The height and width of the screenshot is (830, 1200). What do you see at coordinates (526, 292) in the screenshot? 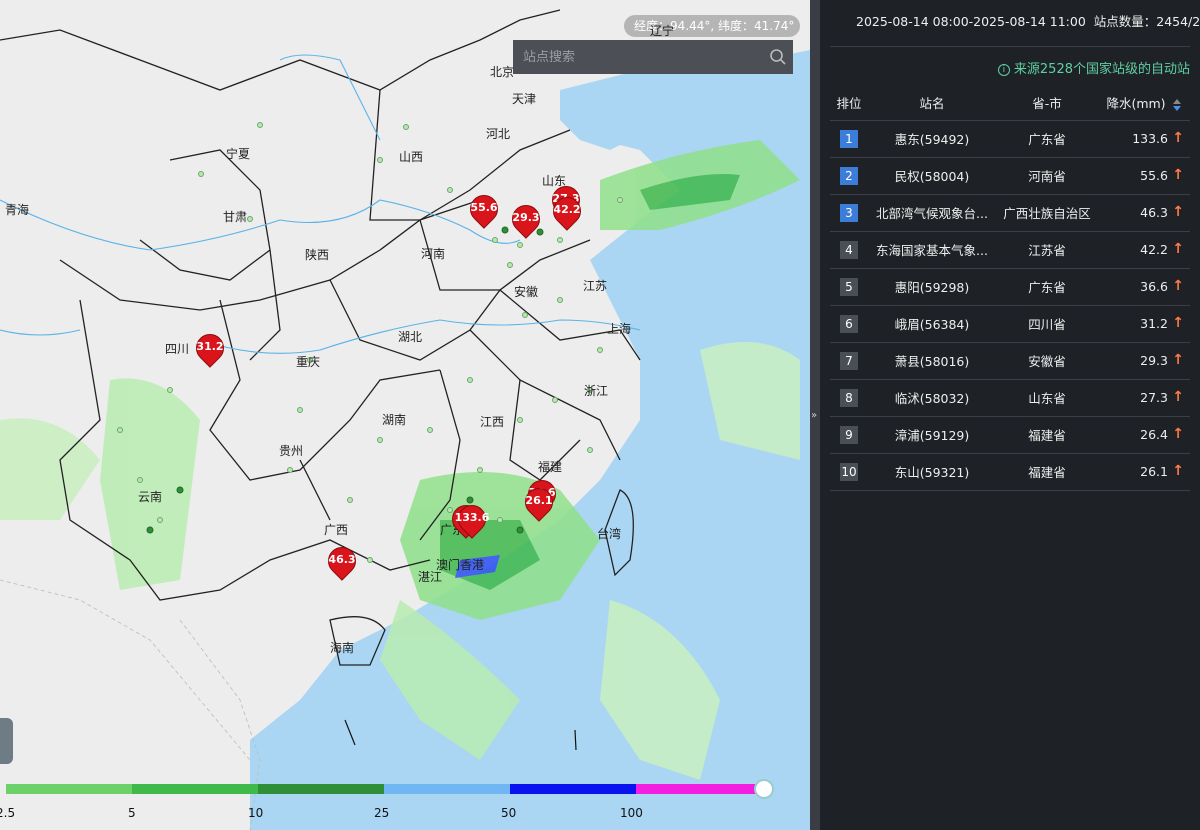
I see `province-label: 安徽` at bounding box center [526, 292].